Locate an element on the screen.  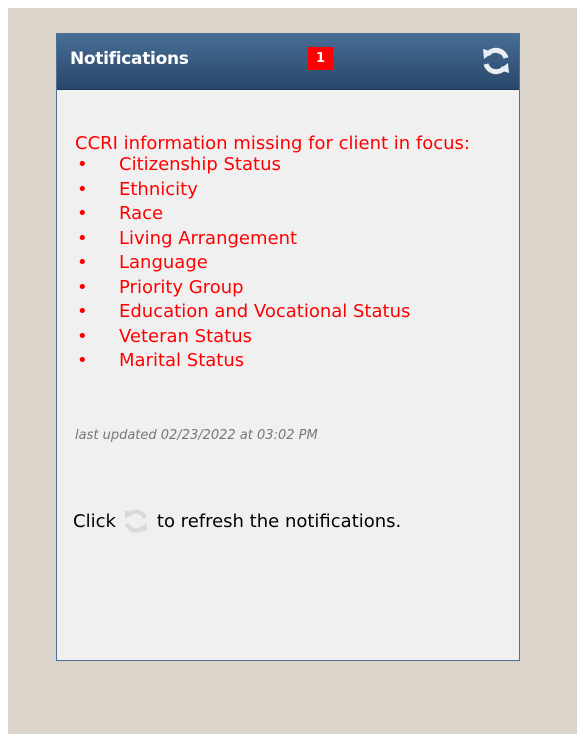
list-item: • Living Arrangement is located at coordinates (294, 239).